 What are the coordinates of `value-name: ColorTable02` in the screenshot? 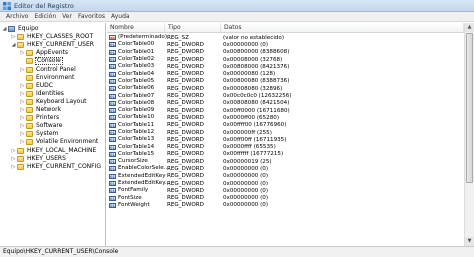 It's located at (136, 59).